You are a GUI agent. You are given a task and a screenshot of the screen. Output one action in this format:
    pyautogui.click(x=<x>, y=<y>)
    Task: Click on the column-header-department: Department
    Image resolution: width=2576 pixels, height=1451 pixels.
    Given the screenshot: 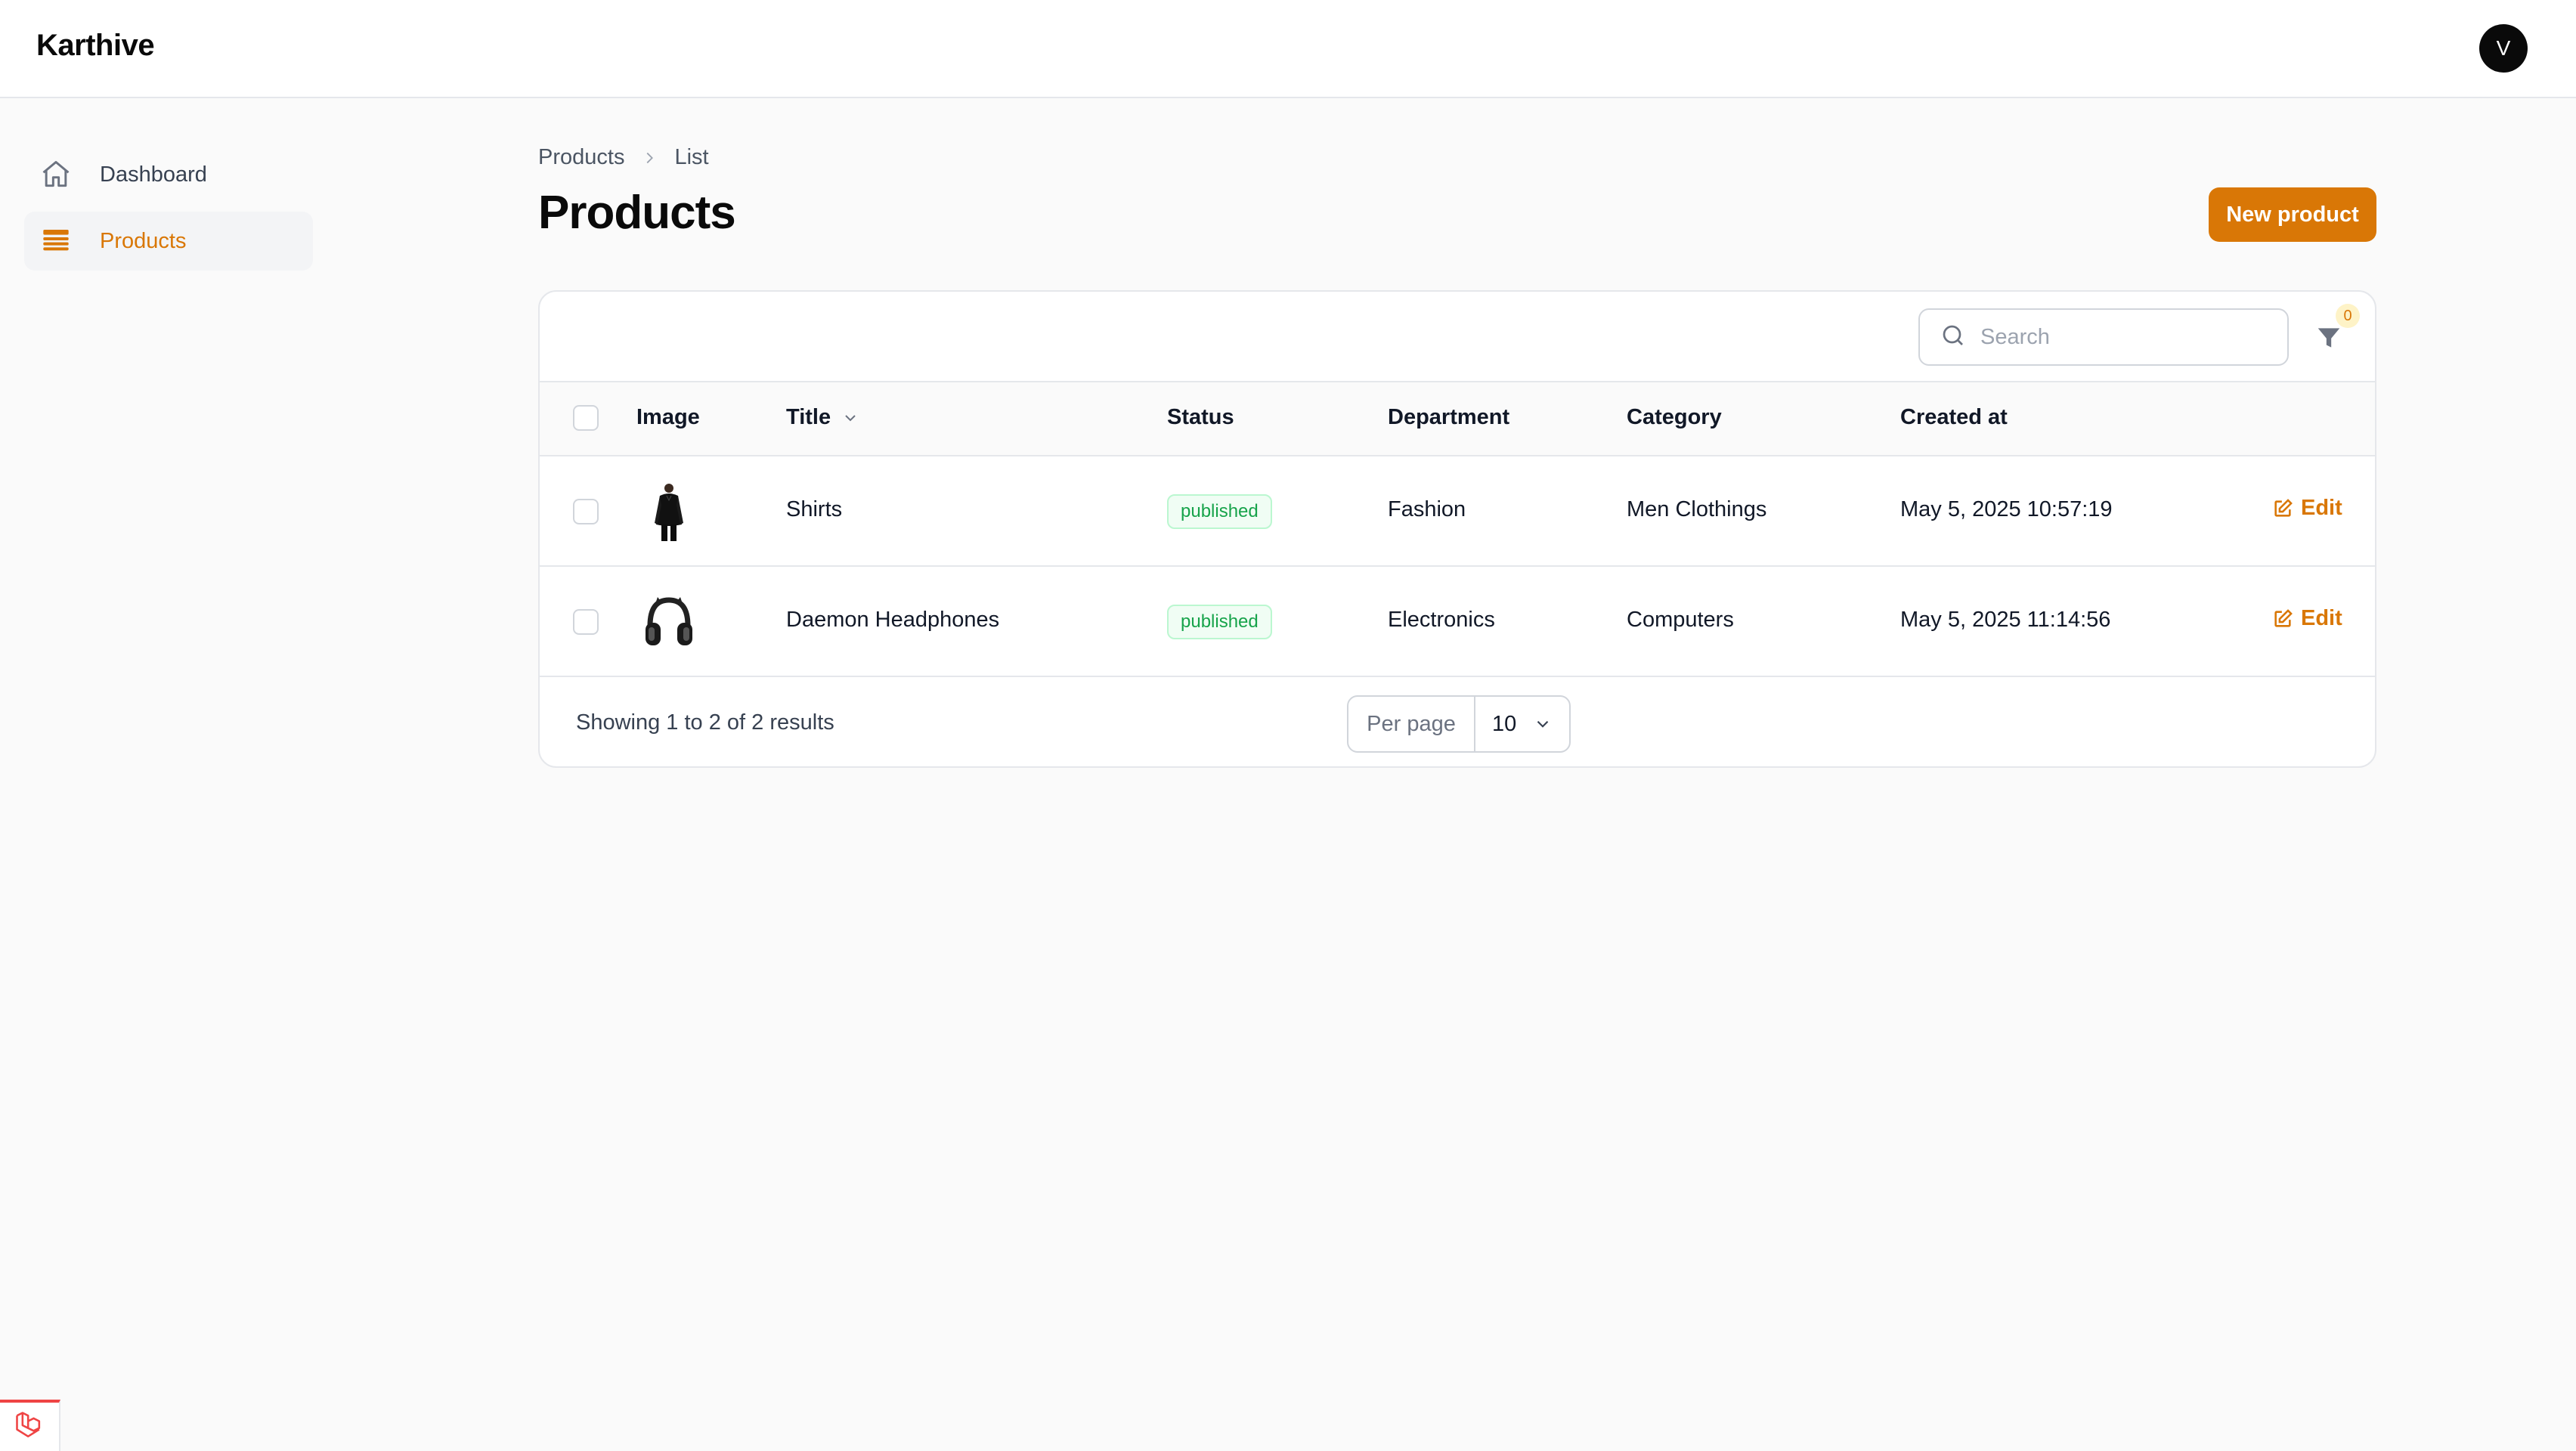 What is the action you would take?
    pyautogui.click(x=1449, y=417)
    